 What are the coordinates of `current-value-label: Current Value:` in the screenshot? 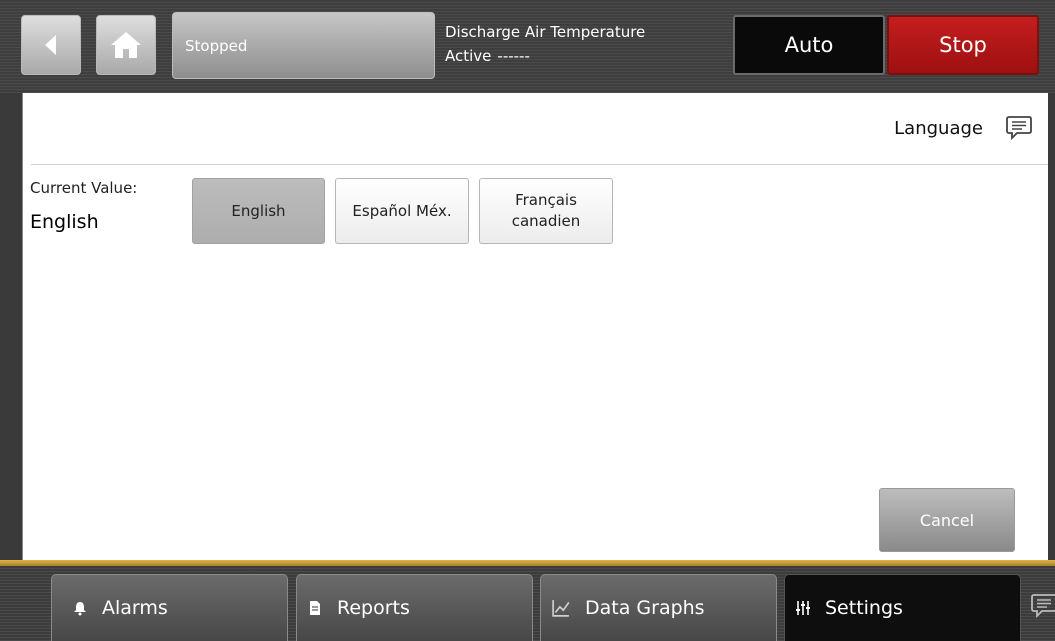 It's located at (84, 188).